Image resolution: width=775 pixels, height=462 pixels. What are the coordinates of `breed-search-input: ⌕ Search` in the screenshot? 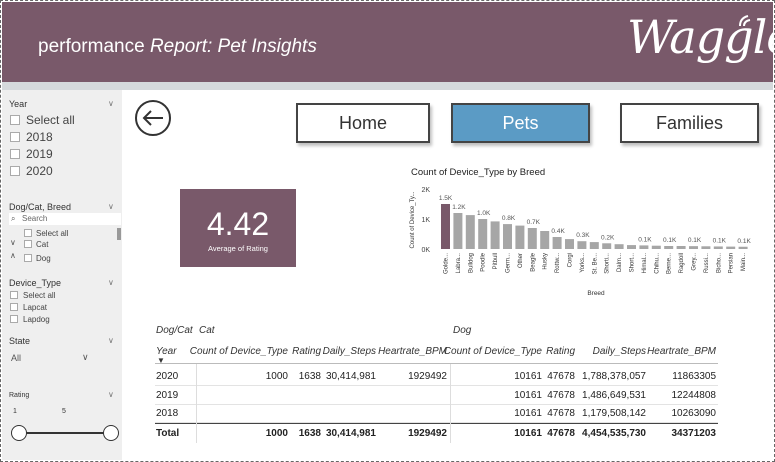 It's located at (65, 219).